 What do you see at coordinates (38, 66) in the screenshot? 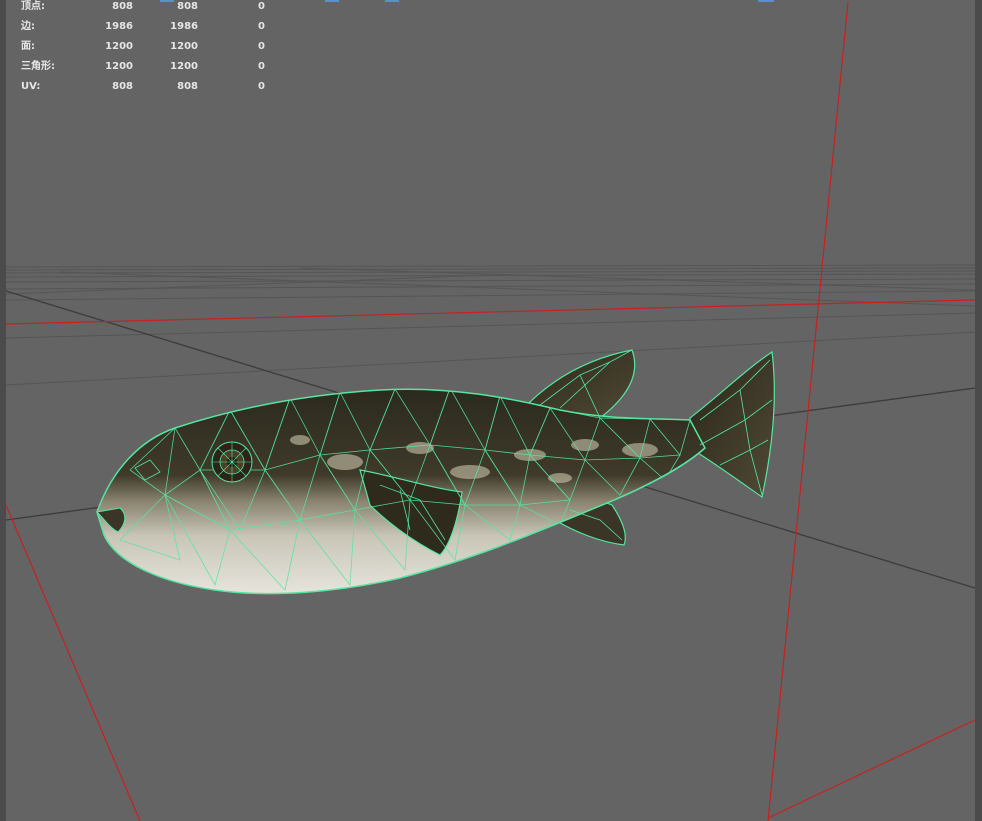
I see `hud-label: 三角形:` at bounding box center [38, 66].